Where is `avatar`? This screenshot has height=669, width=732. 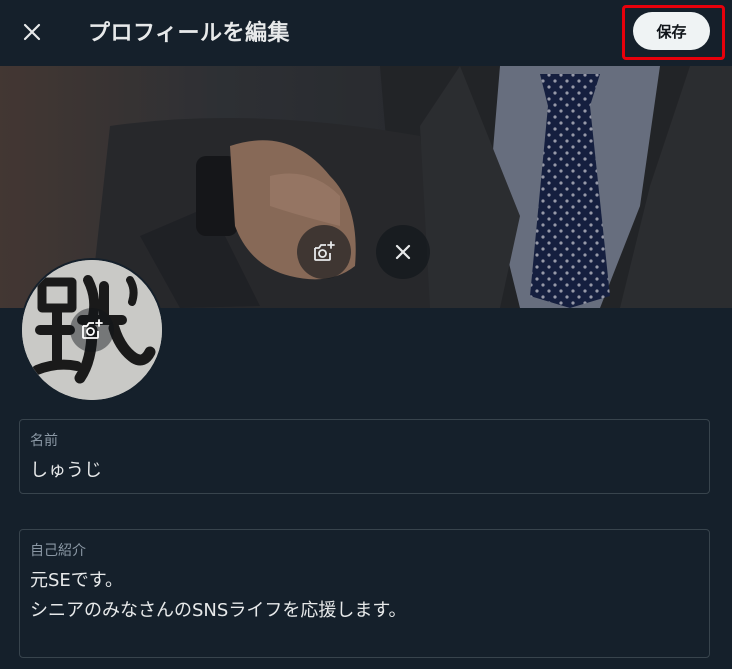
avatar is located at coordinates (92, 330).